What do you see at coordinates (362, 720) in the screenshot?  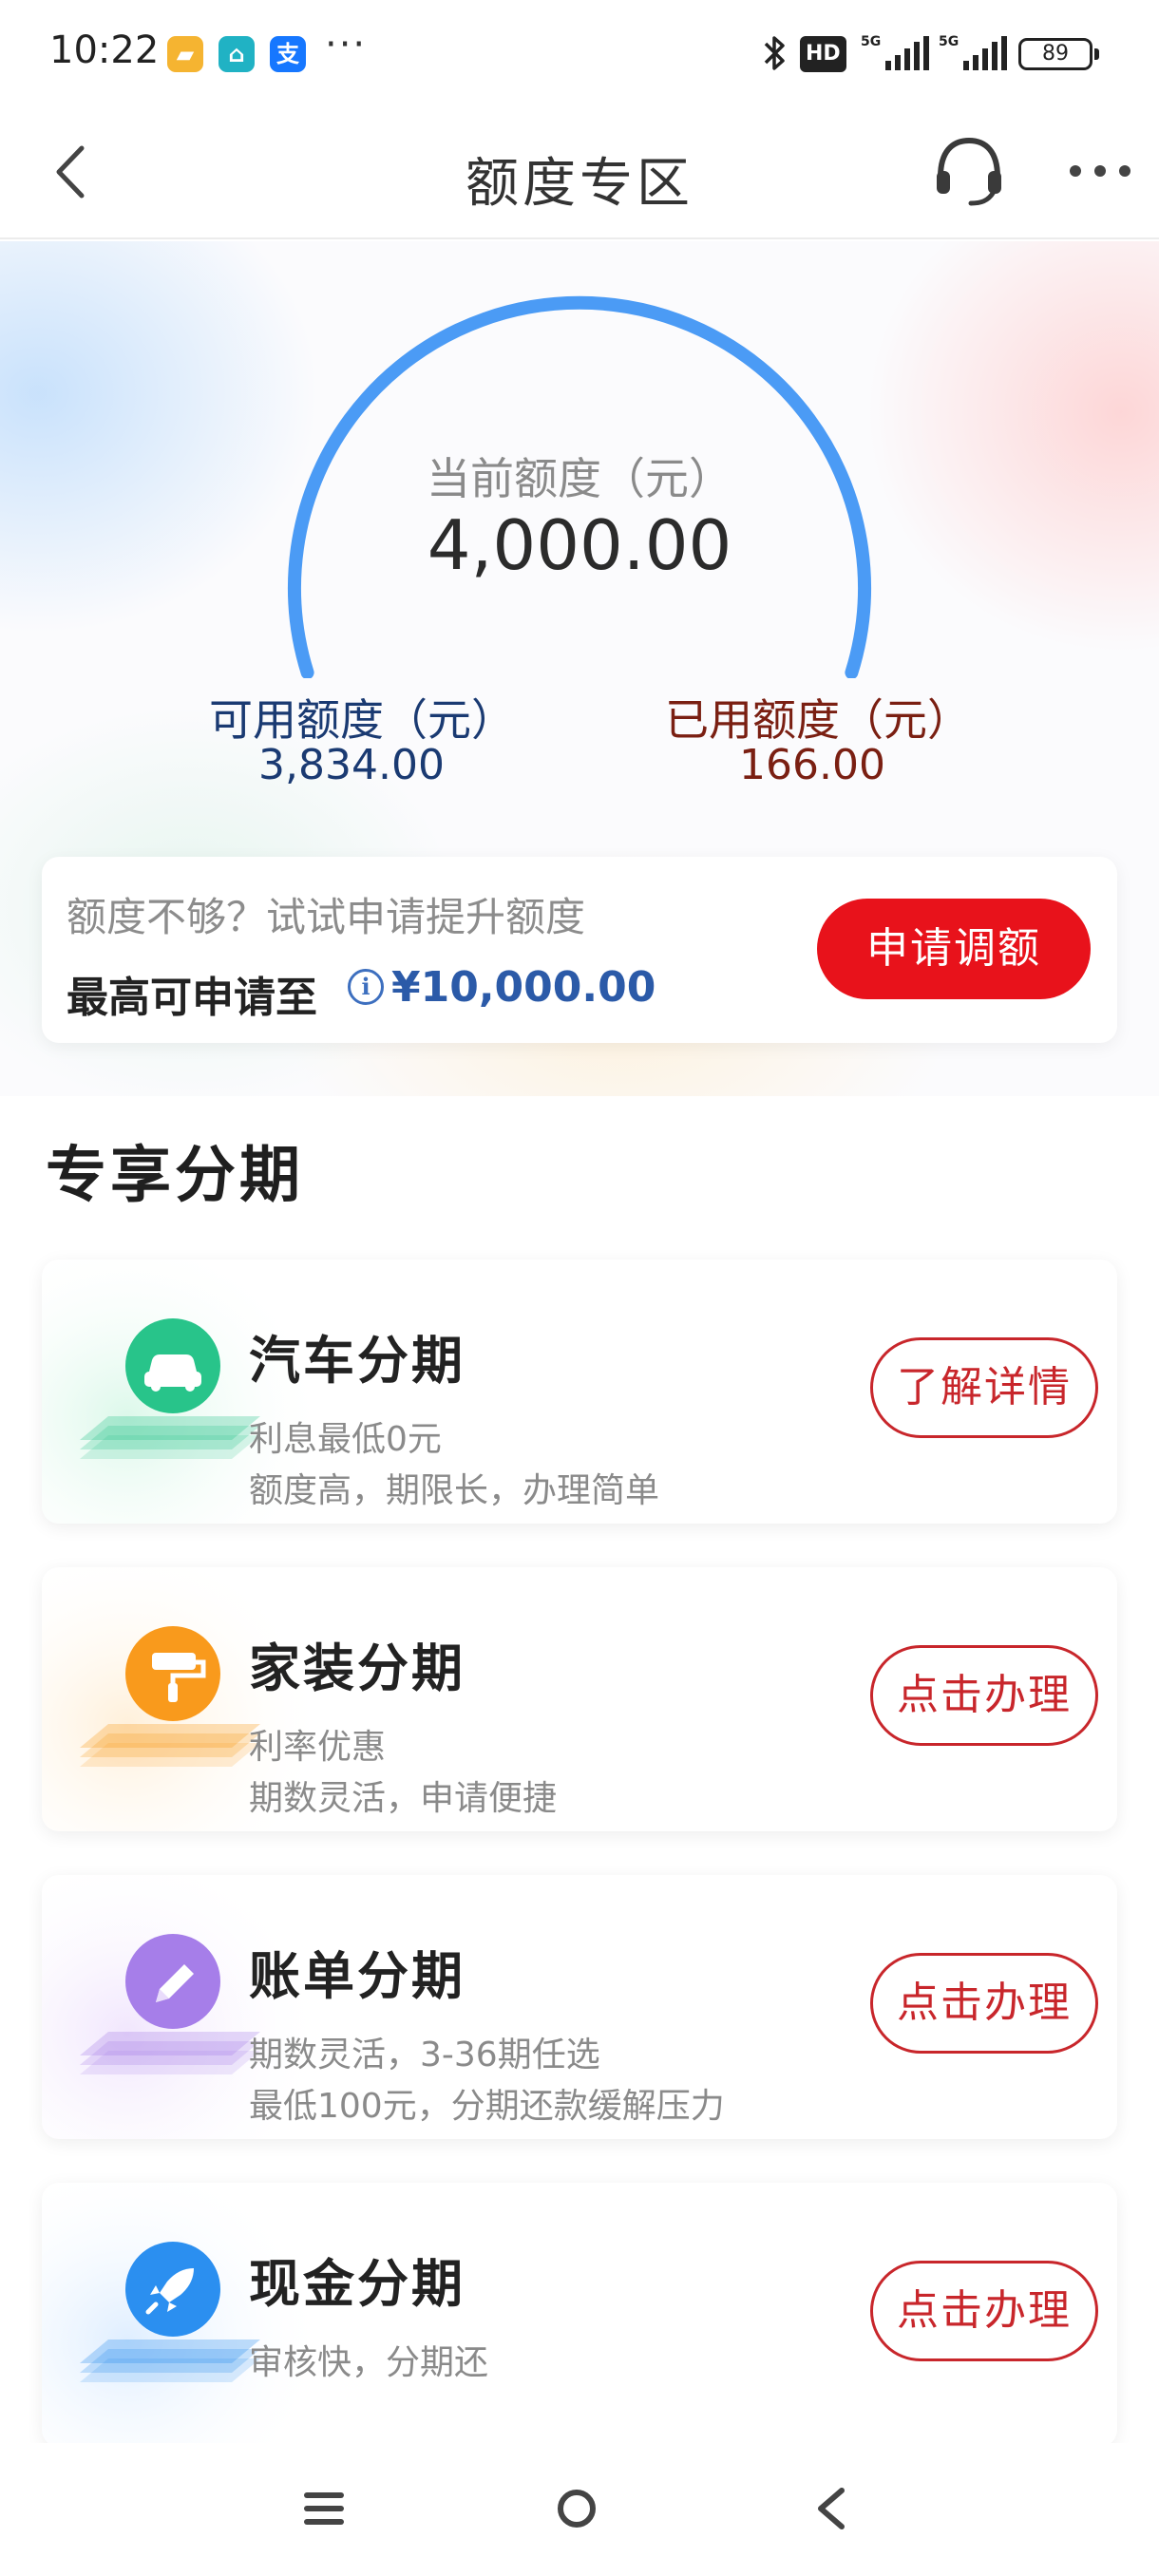 I see `available-limit-label: 可用额度（元）` at bounding box center [362, 720].